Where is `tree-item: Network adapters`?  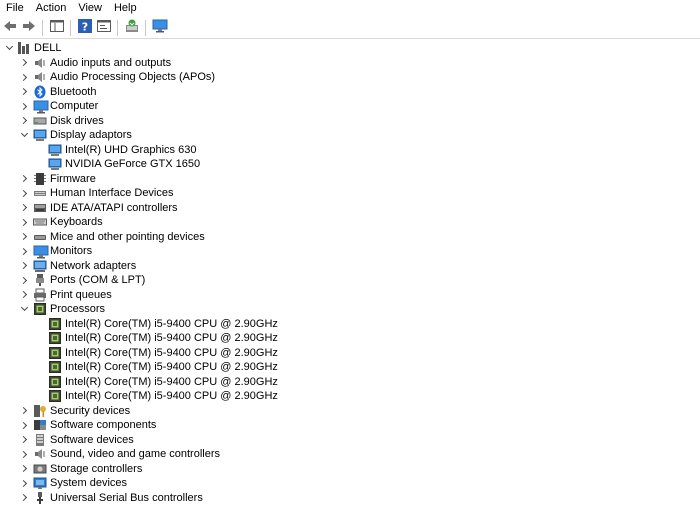 tree-item: Network adapters is located at coordinates (350, 266).